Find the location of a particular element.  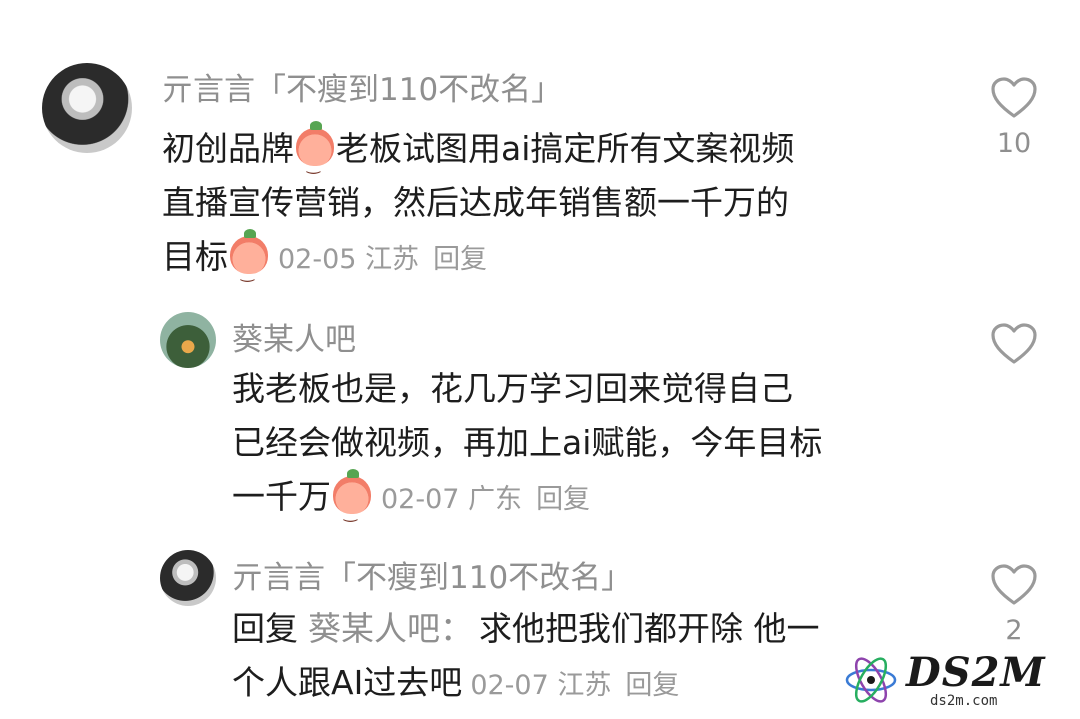

like-button: 2 is located at coordinates (1014, 604).